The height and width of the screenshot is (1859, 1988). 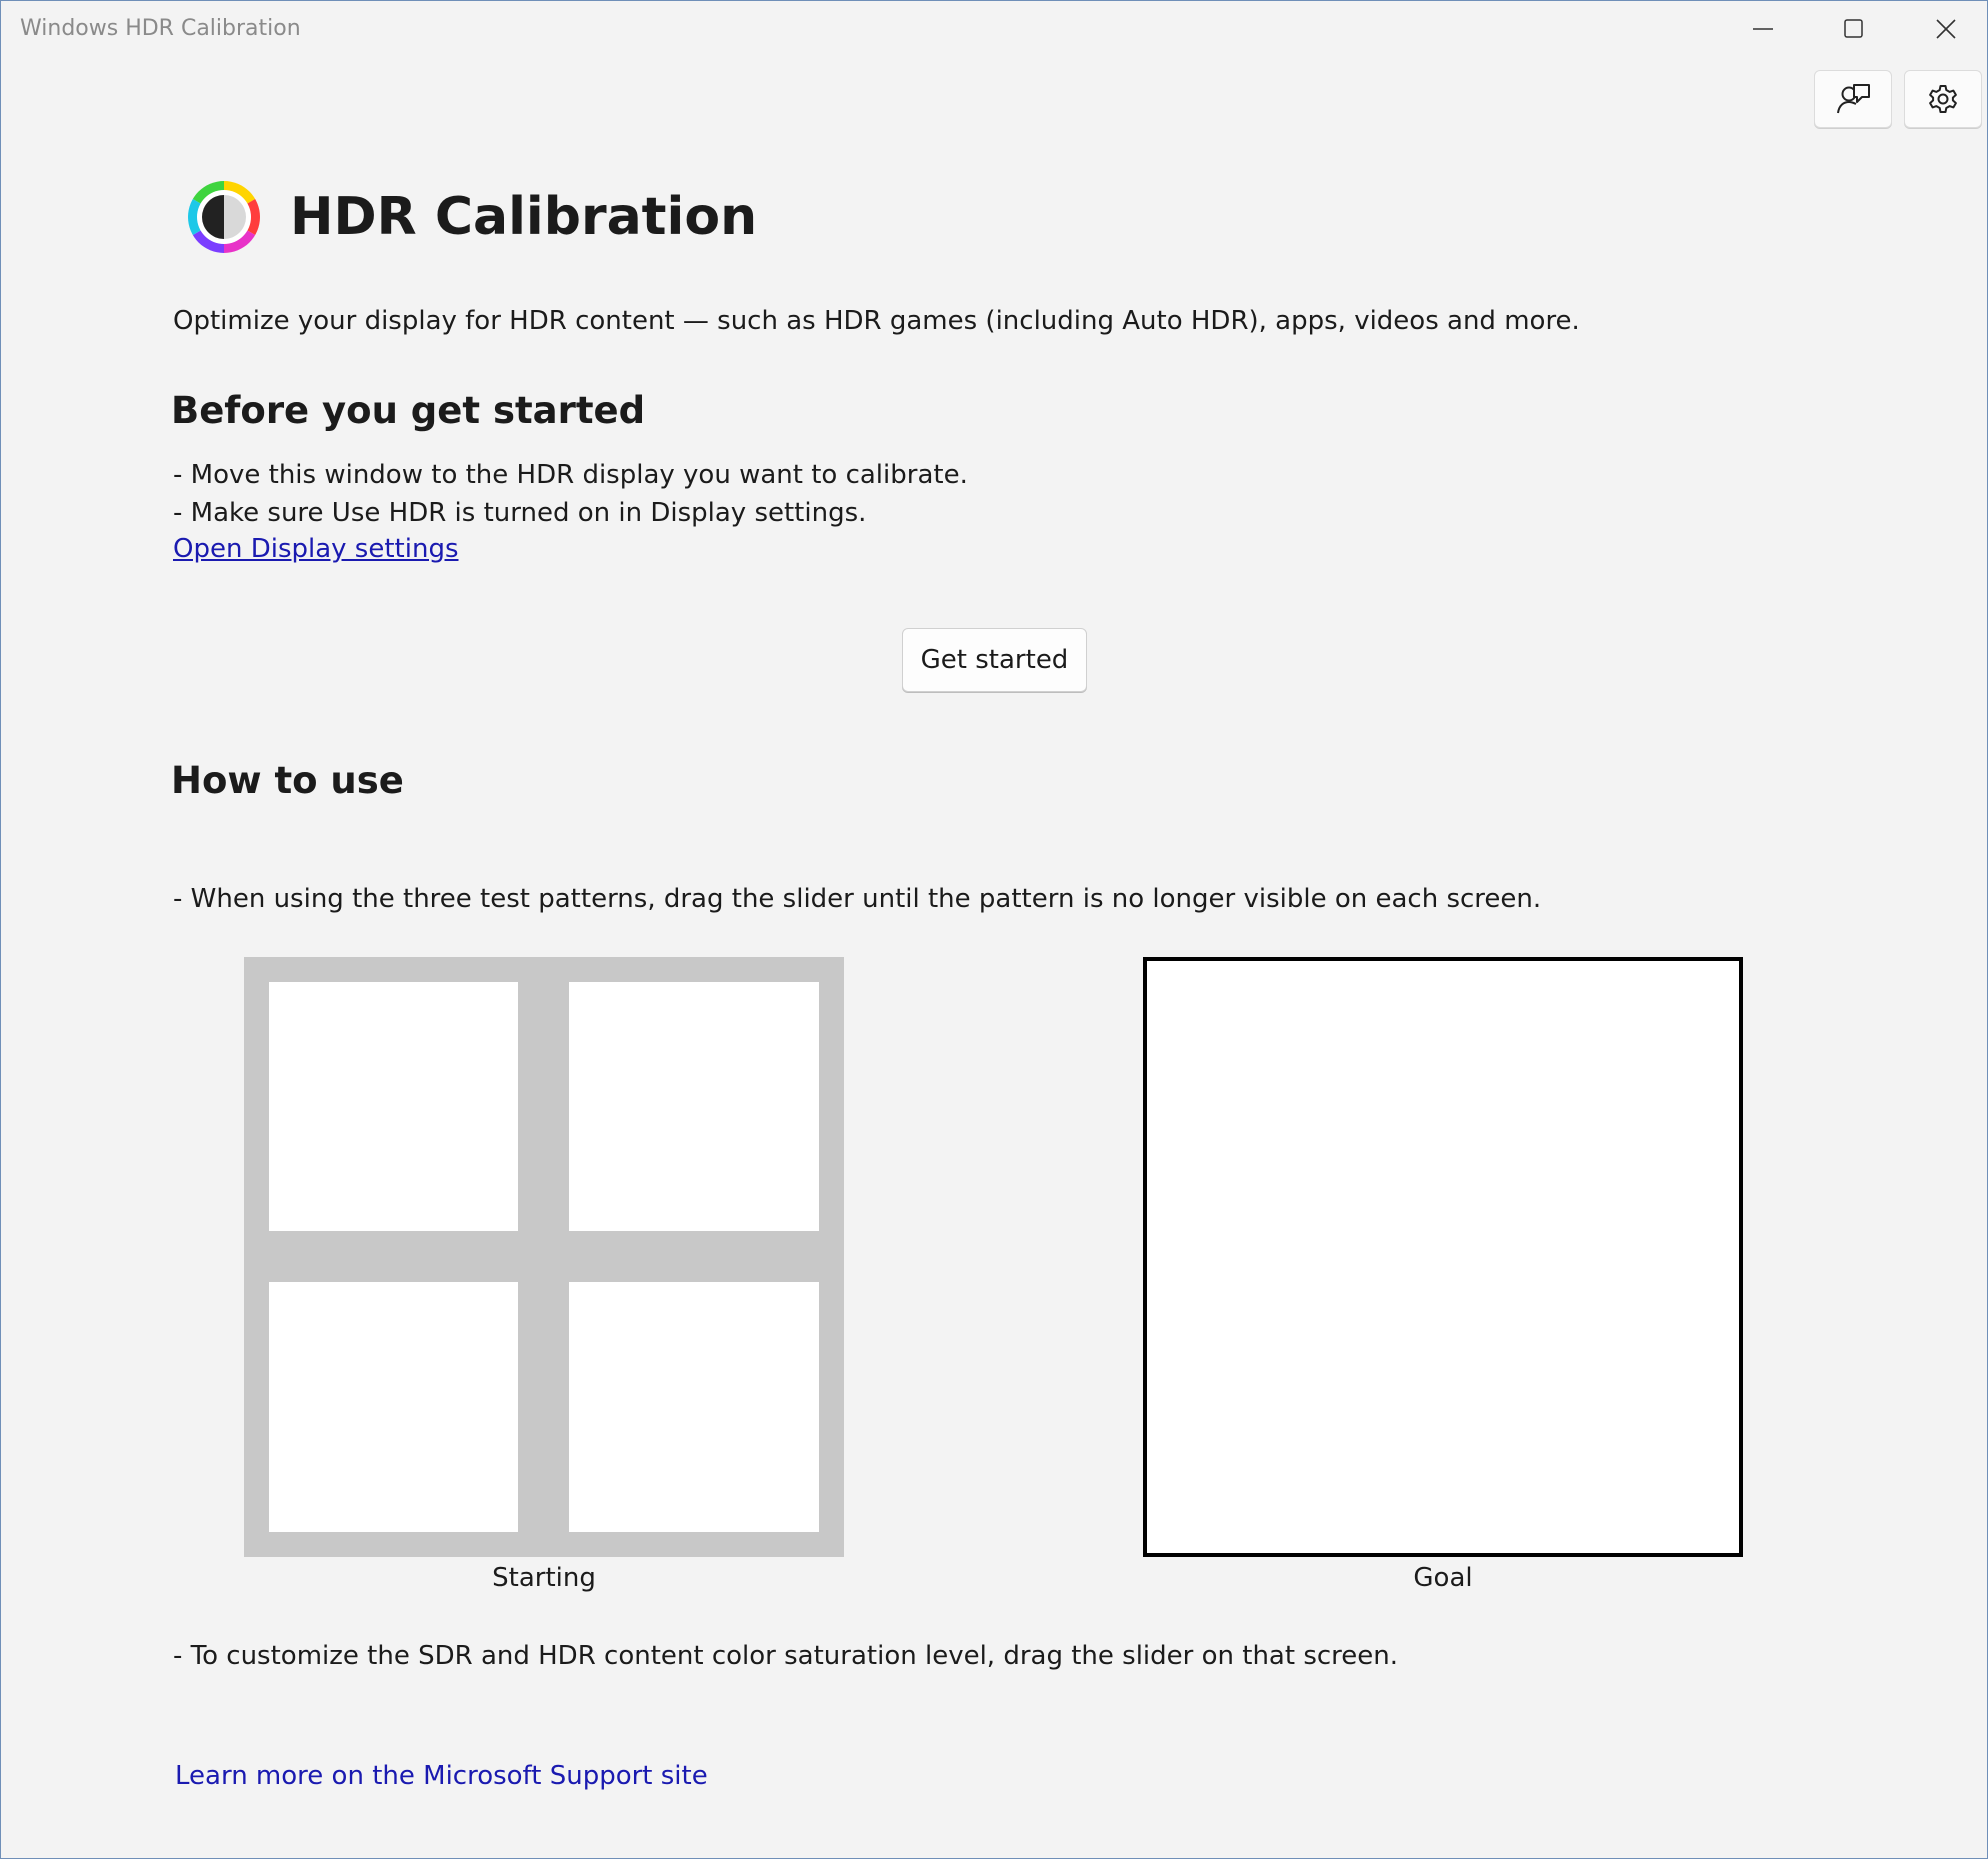 I want to click on get-started-button: Get started, so click(x=994, y=660).